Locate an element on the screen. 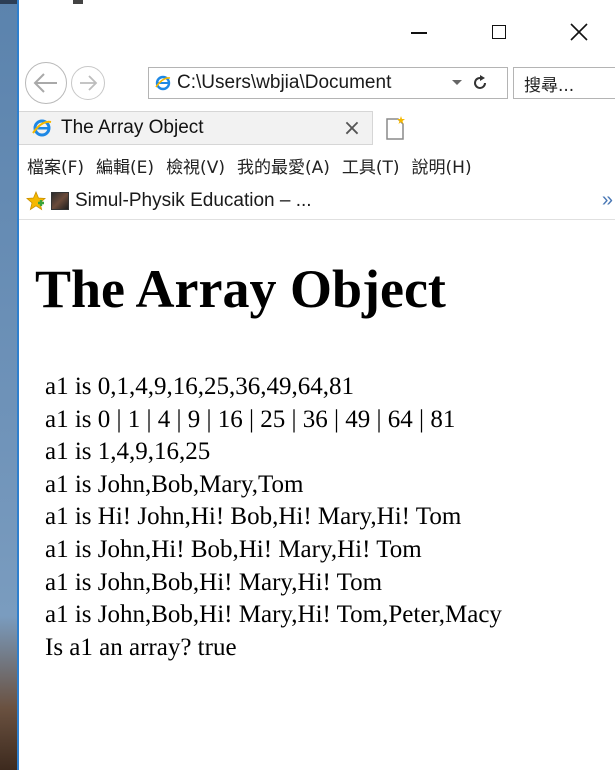  menu-item-help: 說明(H) is located at coordinates (442, 165).